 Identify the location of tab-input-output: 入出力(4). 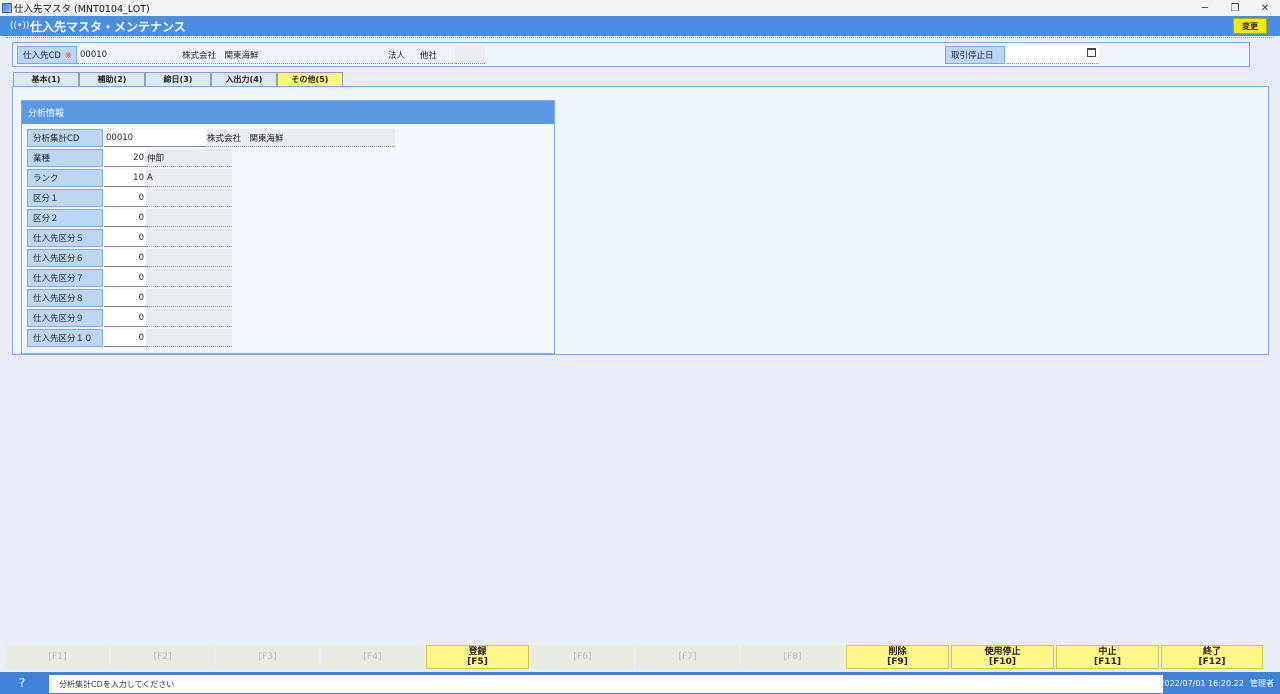
(244, 79).